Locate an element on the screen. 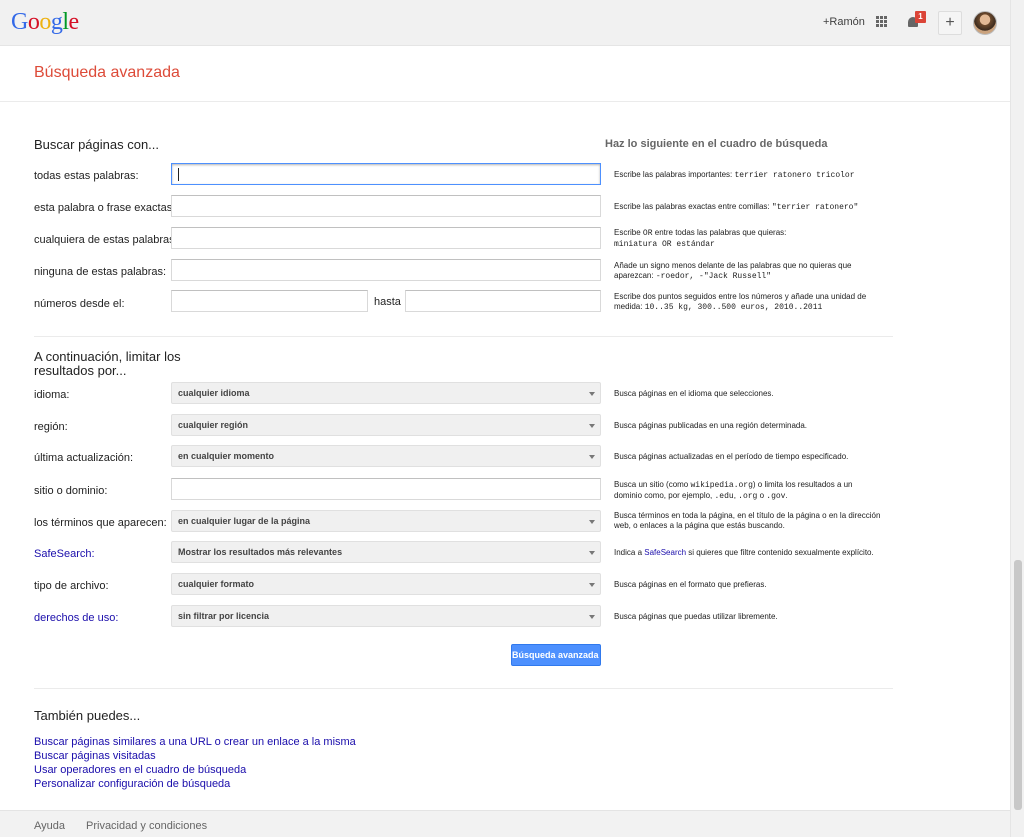 The height and width of the screenshot is (837, 1024). numbers-from-label: números desde el: is located at coordinates (79, 304).